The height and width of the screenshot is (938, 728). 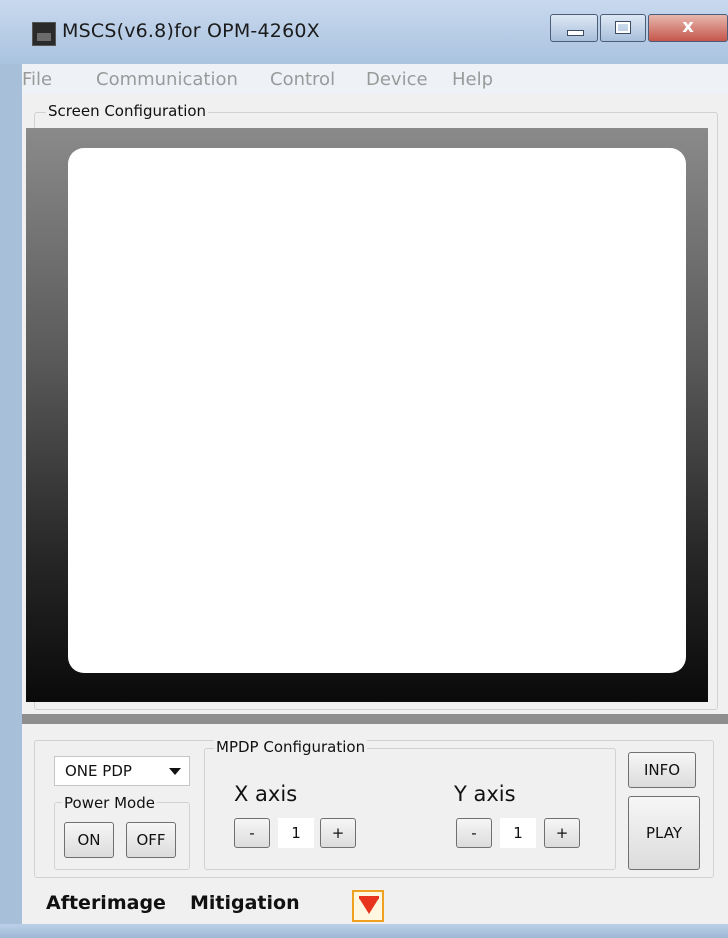 I want to click on y-axis-decrement-button: -, so click(x=474, y=833).